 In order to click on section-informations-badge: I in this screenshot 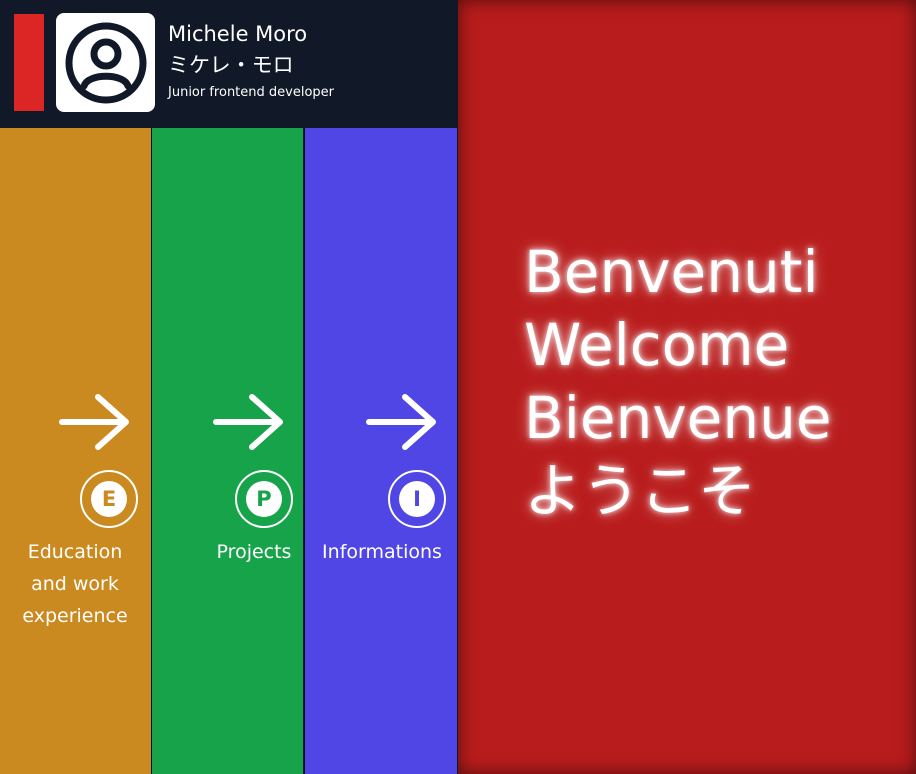, I will do `click(417, 499)`.